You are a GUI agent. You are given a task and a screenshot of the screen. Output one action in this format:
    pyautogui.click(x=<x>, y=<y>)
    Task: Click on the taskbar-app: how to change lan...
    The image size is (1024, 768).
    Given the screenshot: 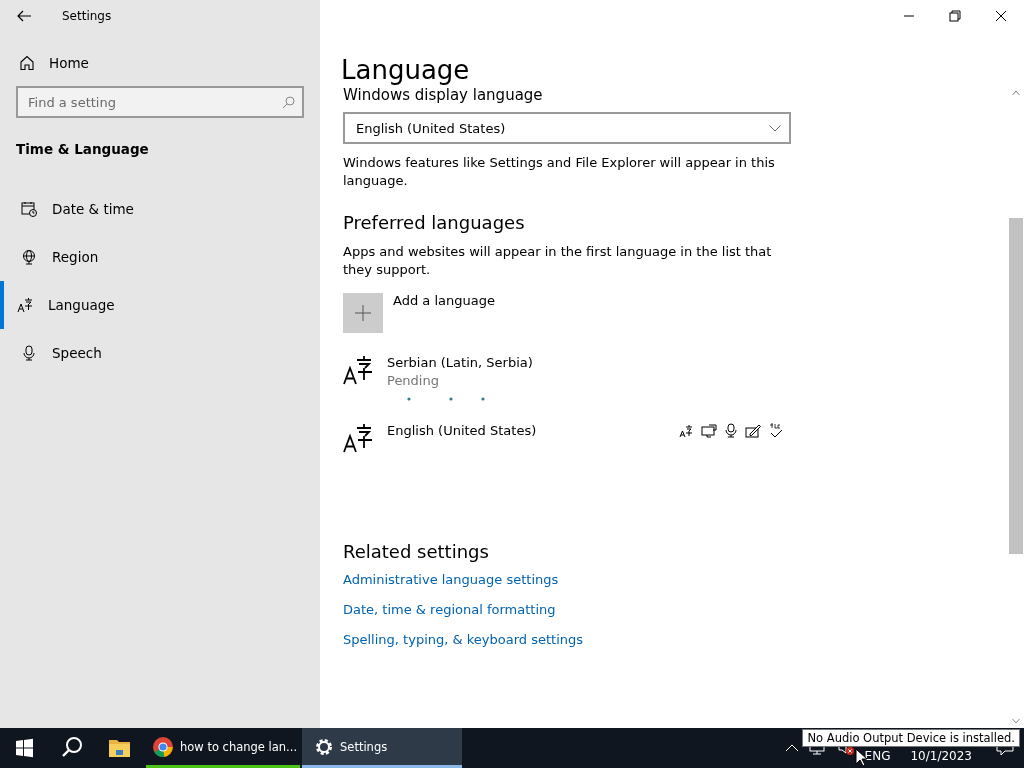 What is the action you would take?
    pyautogui.click(x=223, y=748)
    